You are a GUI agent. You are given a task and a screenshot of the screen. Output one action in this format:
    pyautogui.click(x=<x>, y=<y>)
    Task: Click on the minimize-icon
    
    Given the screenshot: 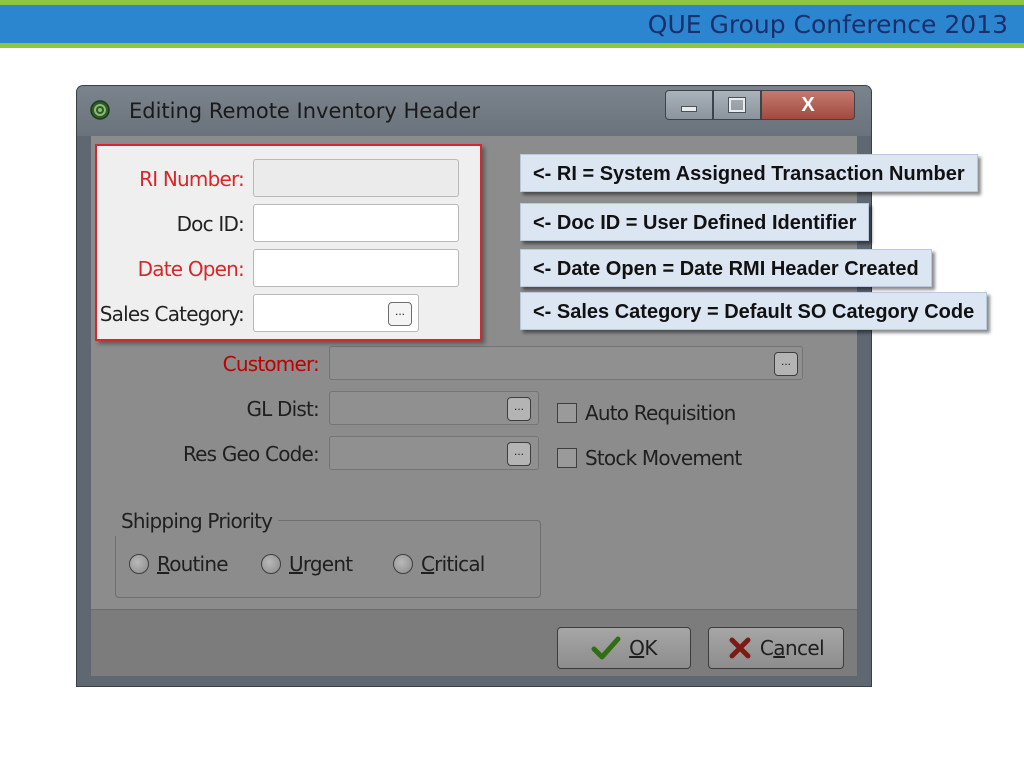 What is the action you would take?
    pyautogui.click(x=689, y=109)
    